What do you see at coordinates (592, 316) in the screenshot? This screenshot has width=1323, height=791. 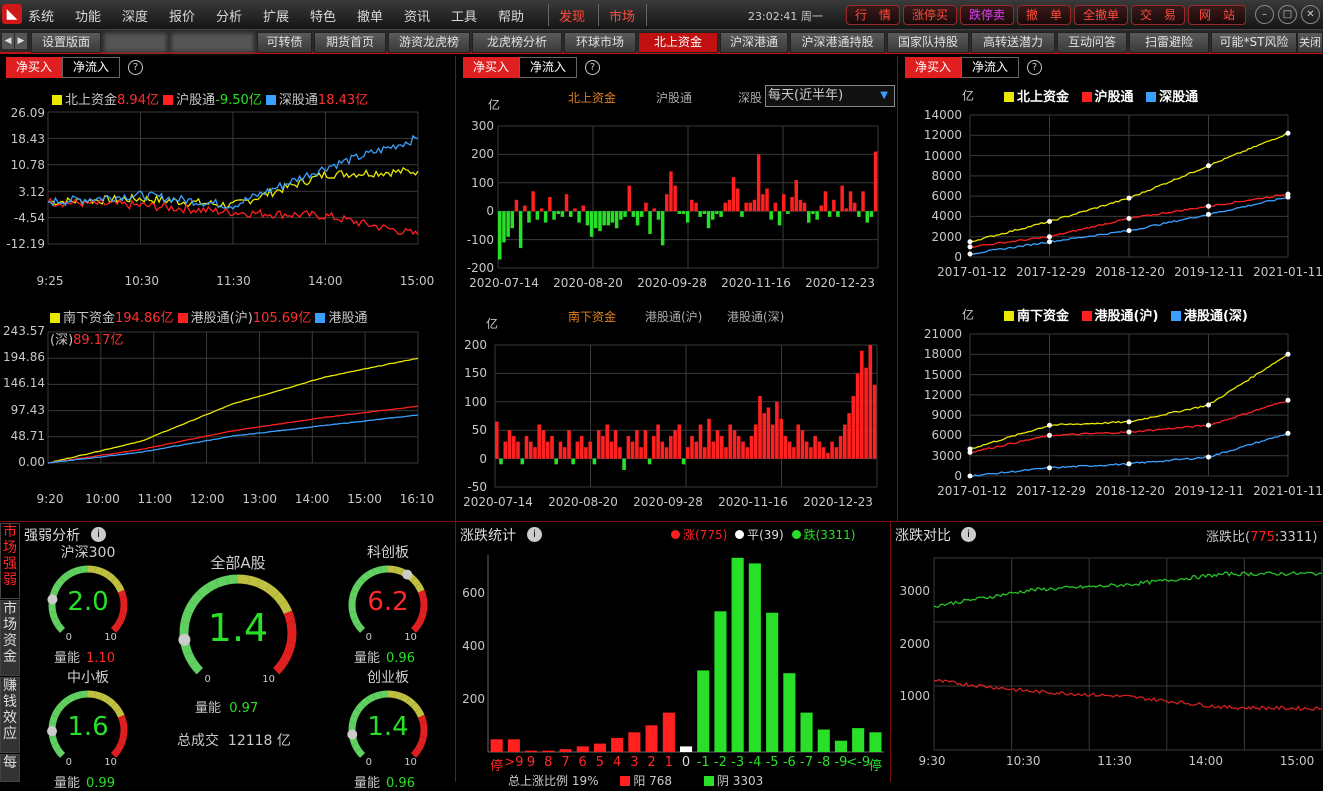 I see `tab-southbound: 南下资金` at bounding box center [592, 316].